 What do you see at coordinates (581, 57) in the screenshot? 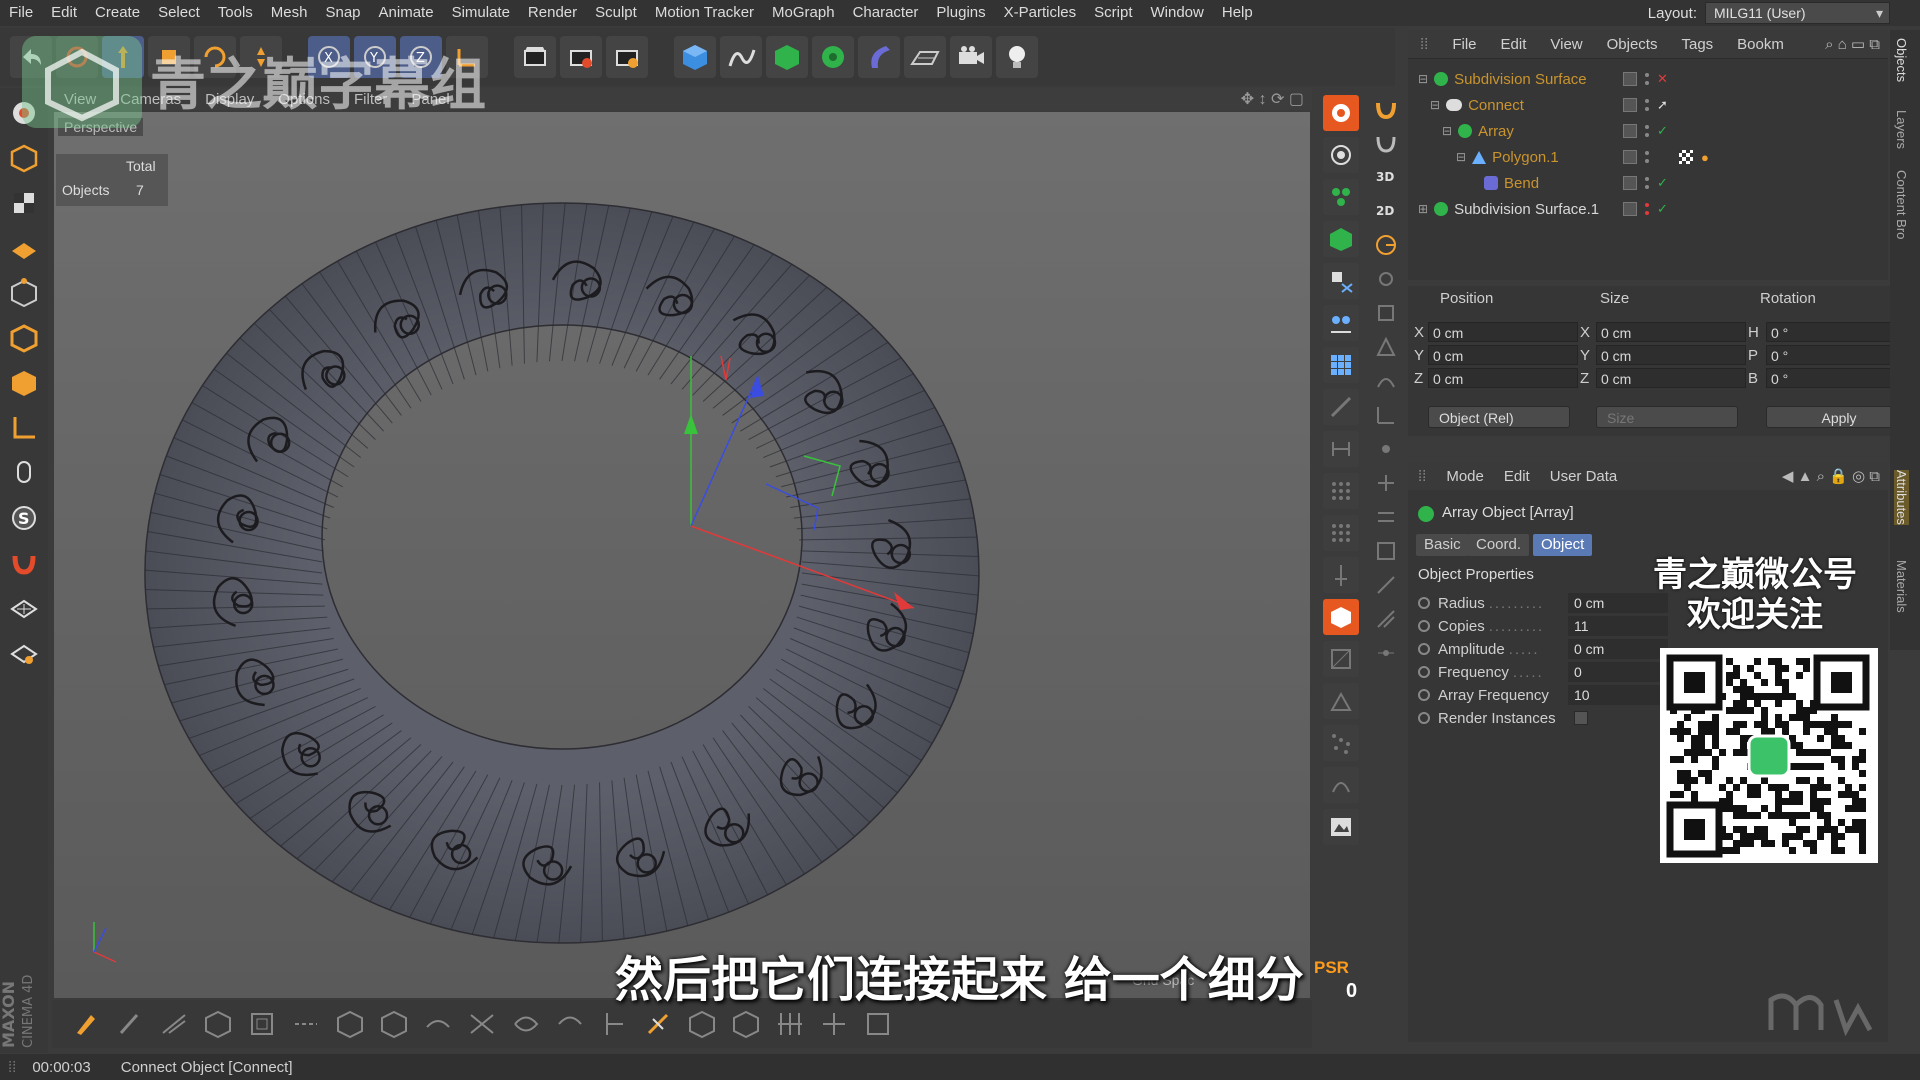
I see `render-to-picture-viewer-icon` at bounding box center [581, 57].